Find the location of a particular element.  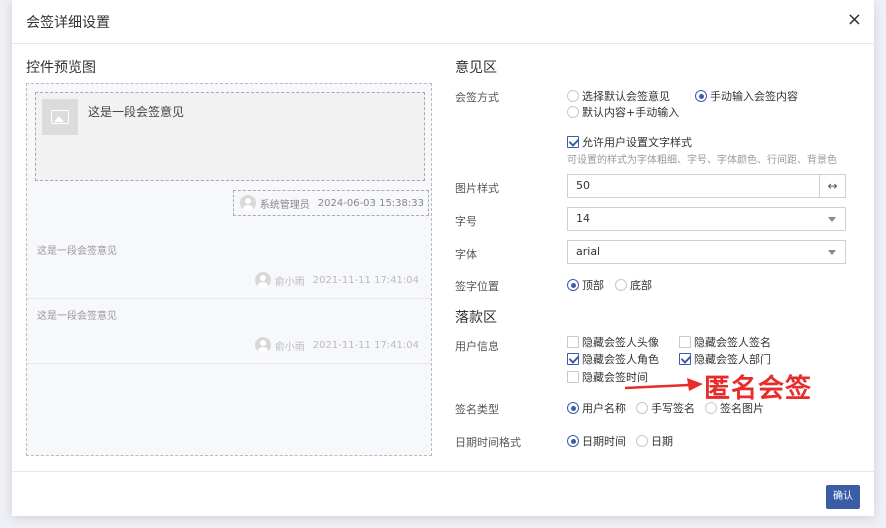

footer-divider is located at coordinates (443, 471).